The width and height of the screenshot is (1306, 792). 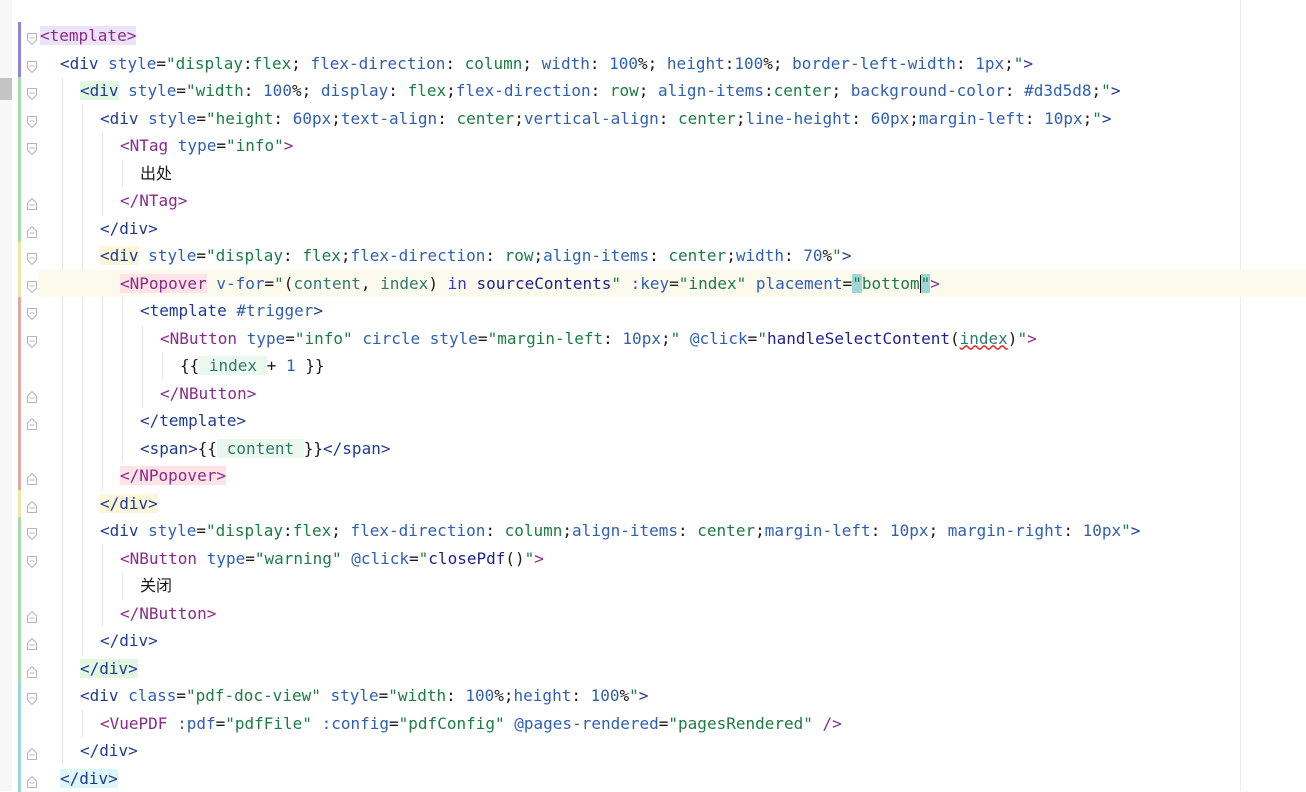 What do you see at coordinates (88, 35) in the screenshot?
I see `code-line: <template>` at bounding box center [88, 35].